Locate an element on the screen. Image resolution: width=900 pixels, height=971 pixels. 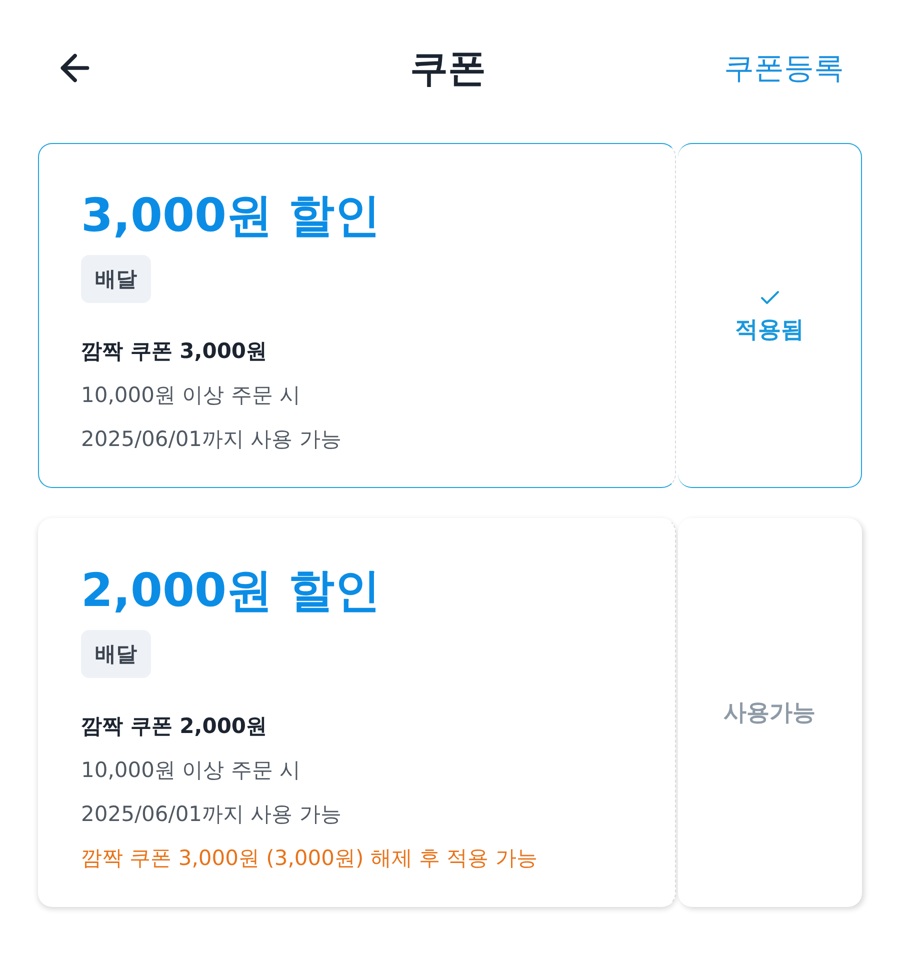
coupon-stub: 적용됨 is located at coordinates (770, 315).